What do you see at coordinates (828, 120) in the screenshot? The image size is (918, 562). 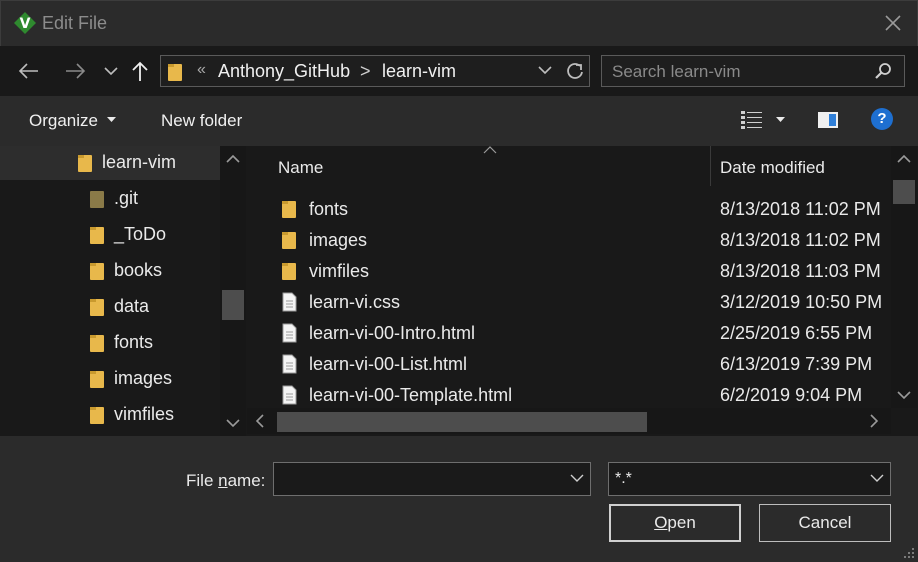 I see `preview-pane-icon` at bounding box center [828, 120].